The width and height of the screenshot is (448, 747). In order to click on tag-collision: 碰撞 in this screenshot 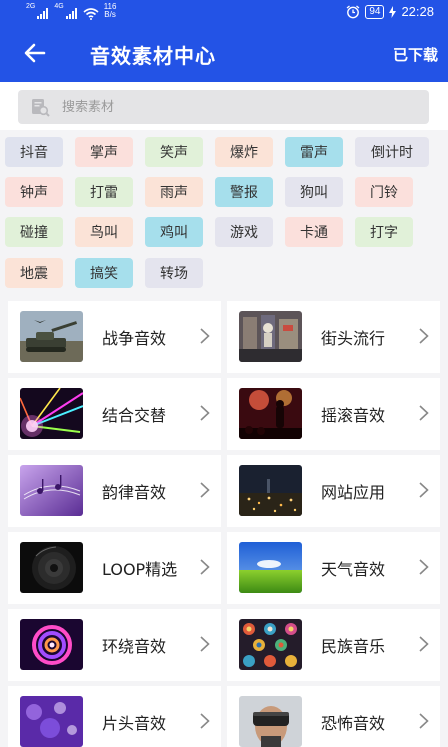, I will do `click(34, 232)`.